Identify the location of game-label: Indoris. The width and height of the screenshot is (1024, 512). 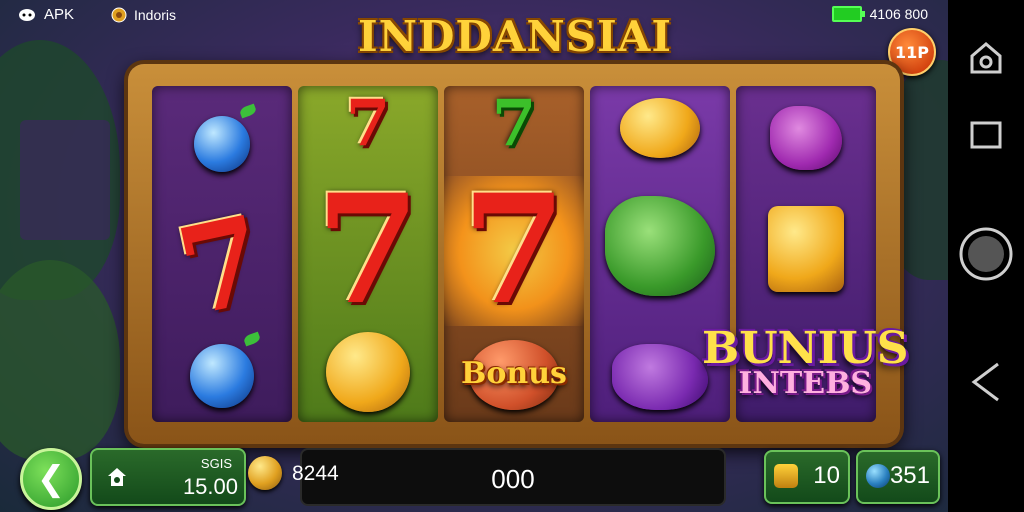
(155, 15).